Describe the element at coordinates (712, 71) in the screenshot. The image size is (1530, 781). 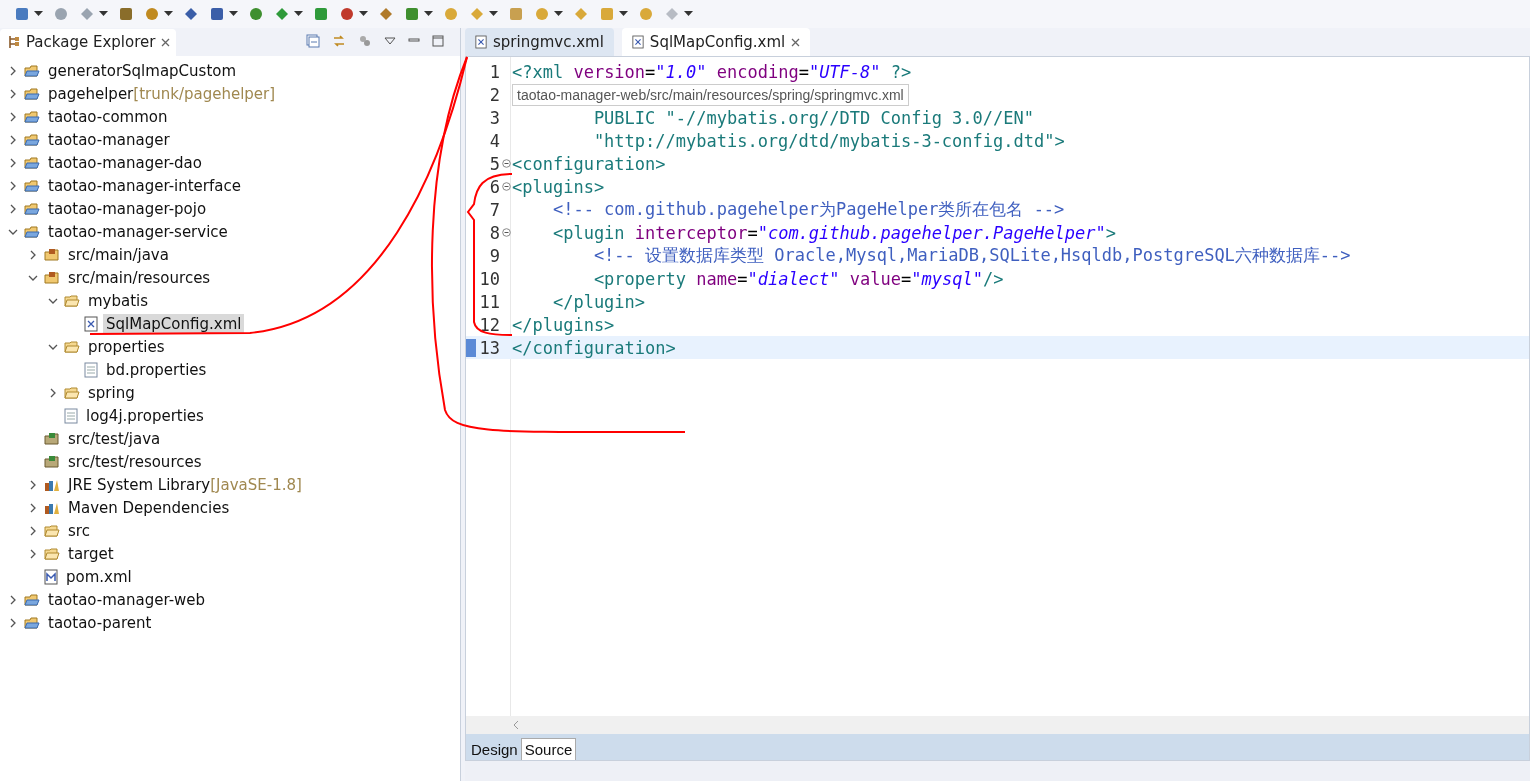
I see `code-line: <?xml version="1.0" encoding="UTF-8" ?>` at that location.